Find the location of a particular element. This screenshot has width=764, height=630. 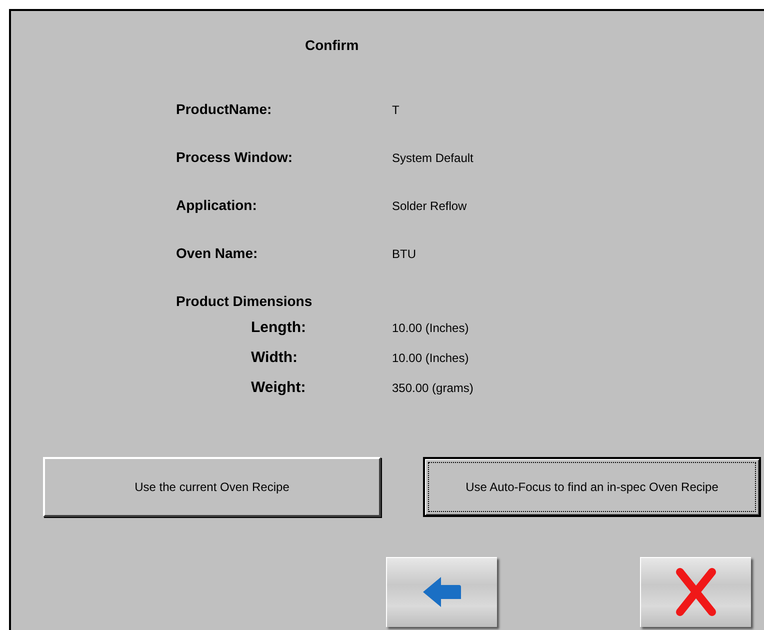

back-button is located at coordinates (441, 592).